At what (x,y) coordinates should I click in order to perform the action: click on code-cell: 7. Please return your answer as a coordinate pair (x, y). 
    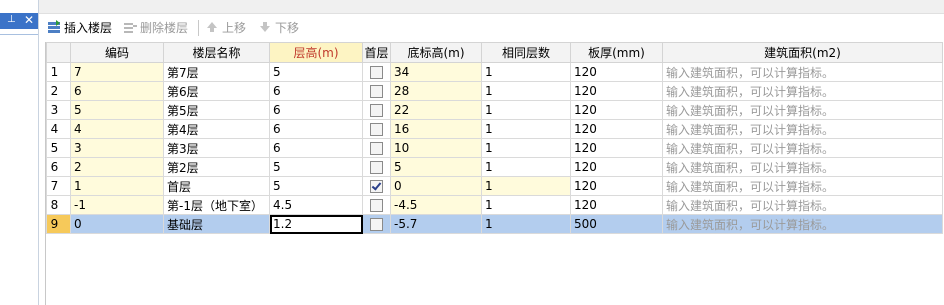
    Looking at the image, I should click on (117, 72).